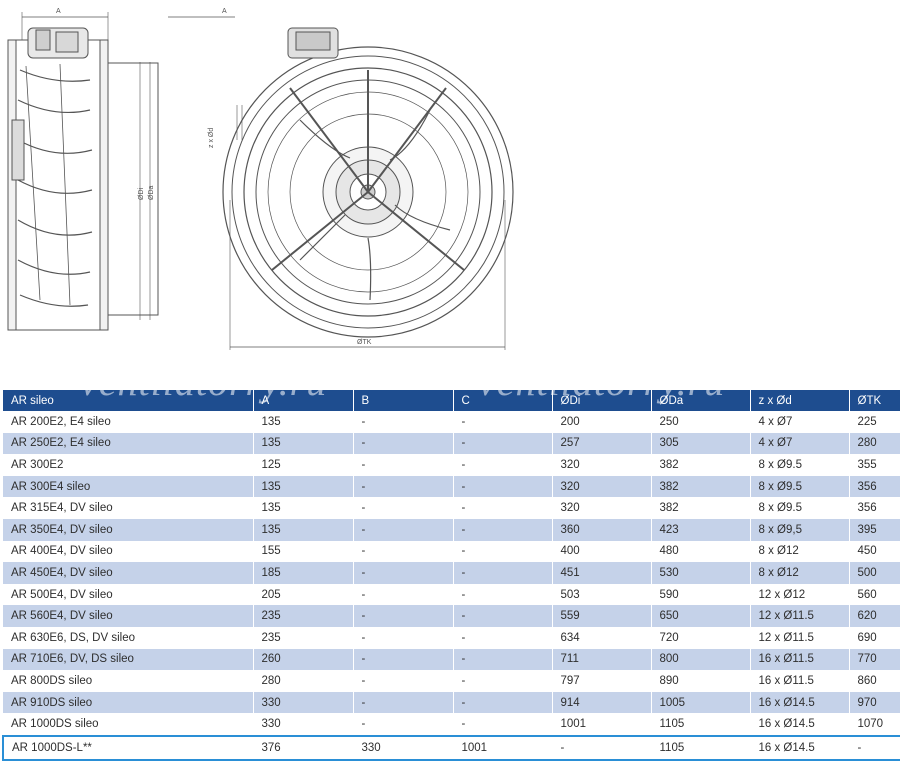 This screenshot has height=762, width=900. I want to click on table-row: AR 400E4, DV sileo 155- -400 480 8 x Ø12 450, so click(451, 551).